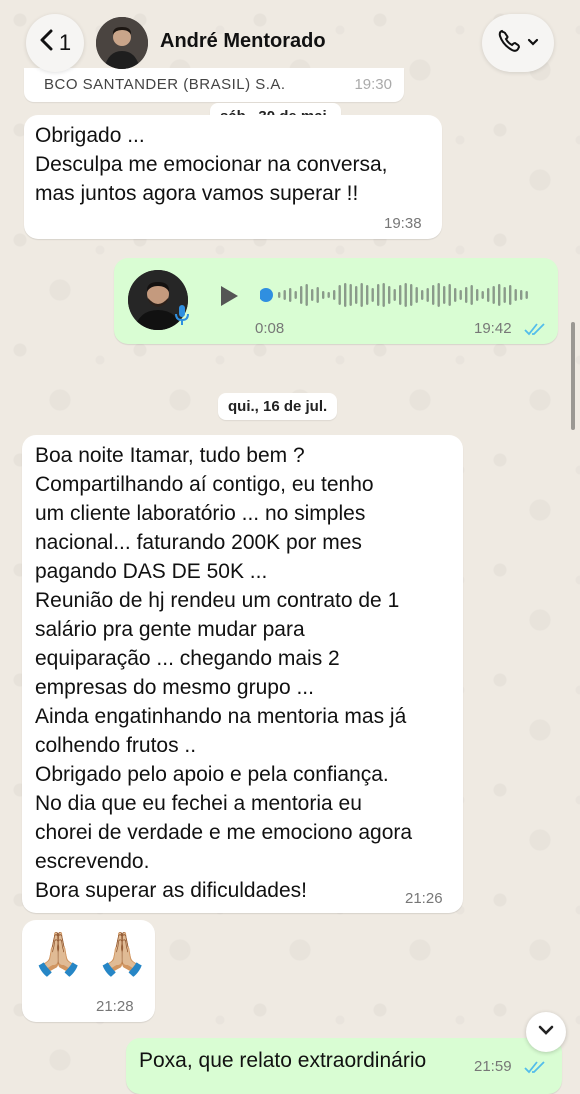 The image size is (580, 1094). I want to click on play-icon, so click(229, 296).